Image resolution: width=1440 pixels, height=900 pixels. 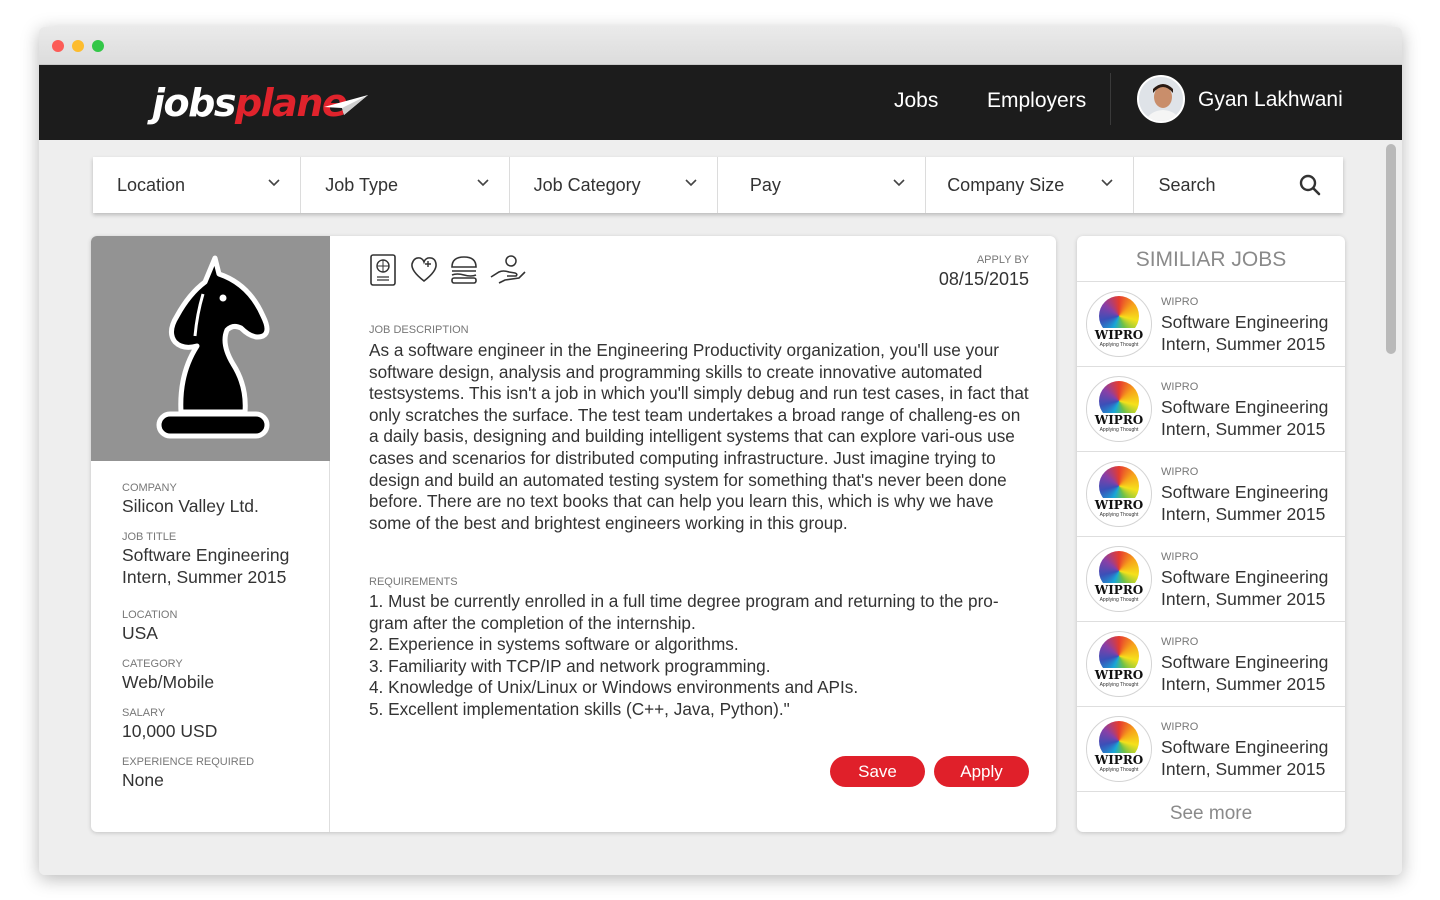 I want to click on job-title-label: JOB TITLE, so click(x=149, y=537).